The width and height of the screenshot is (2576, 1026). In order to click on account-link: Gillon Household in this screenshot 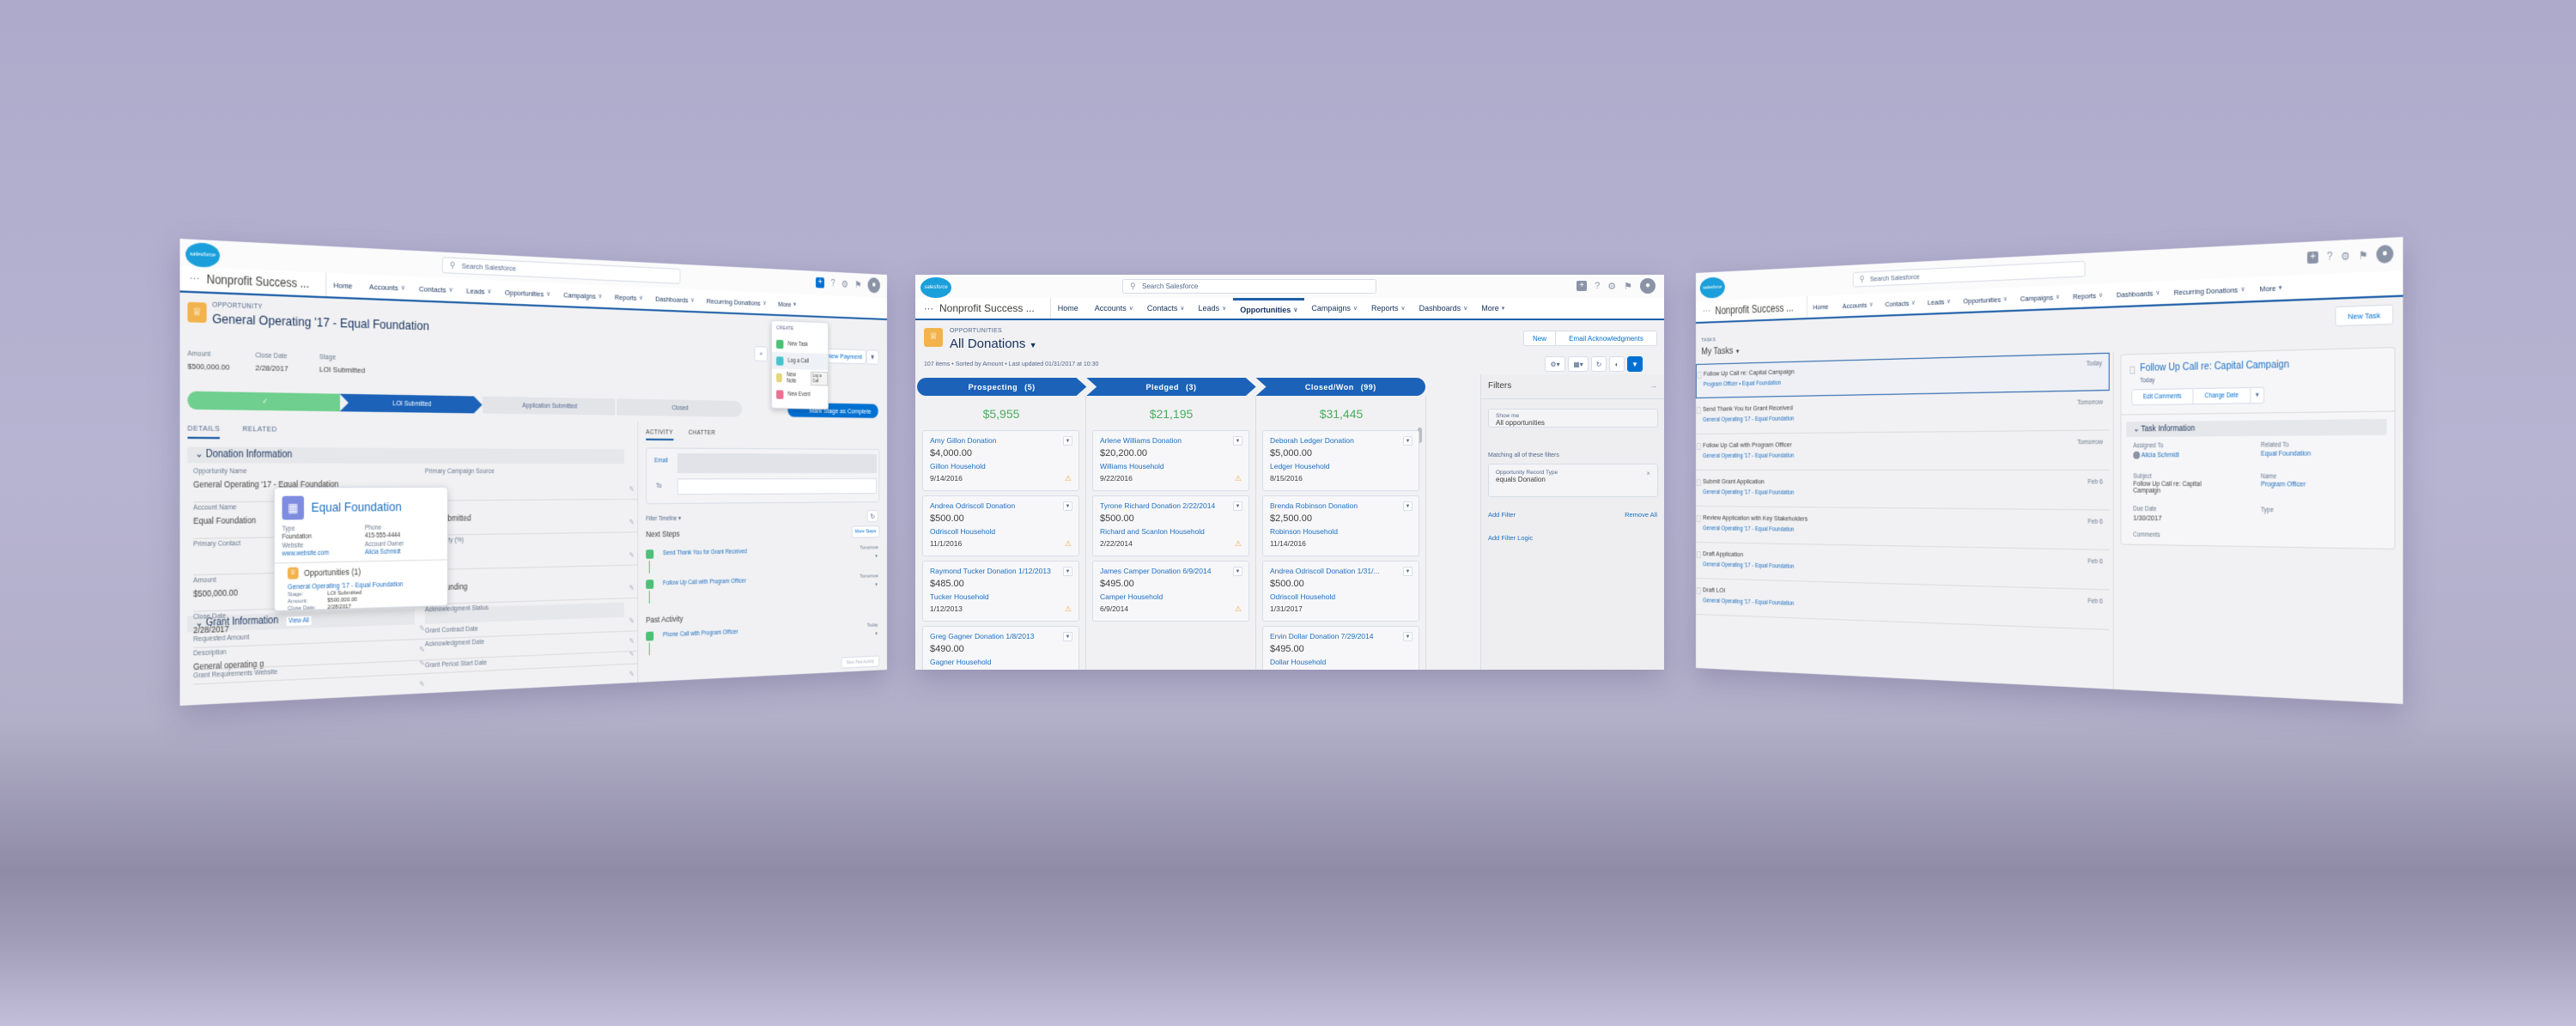, I will do `click(1001, 466)`.